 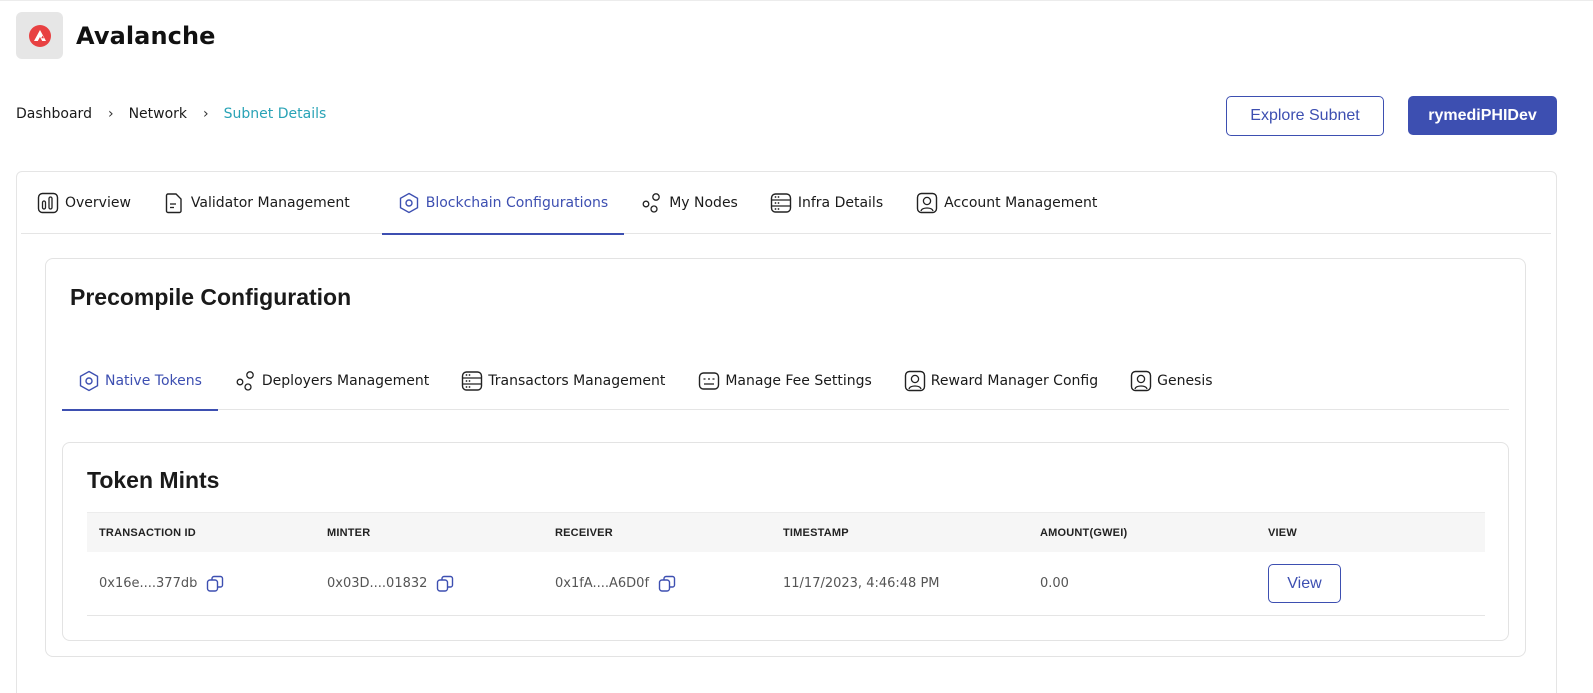 What do you see at coordinates (153, 480) in the screenshot?
I see `token-mints-title: Token Mints` at bounding box center [153, 480].